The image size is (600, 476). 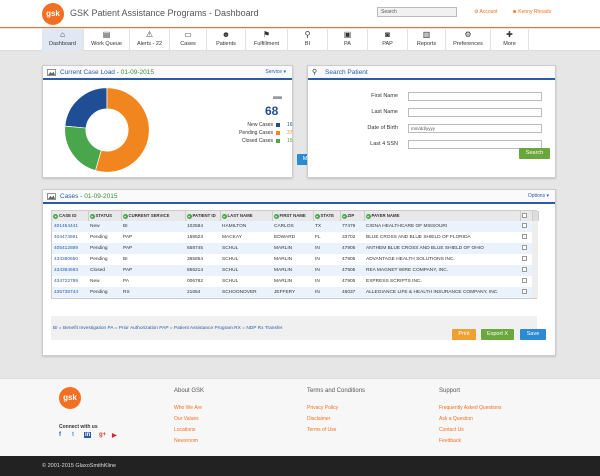 What do you see at coordinates (188, 40) in the screenshot?
I see `nav-item-cases: ▭ Cases` at bounding box center [188, 40].